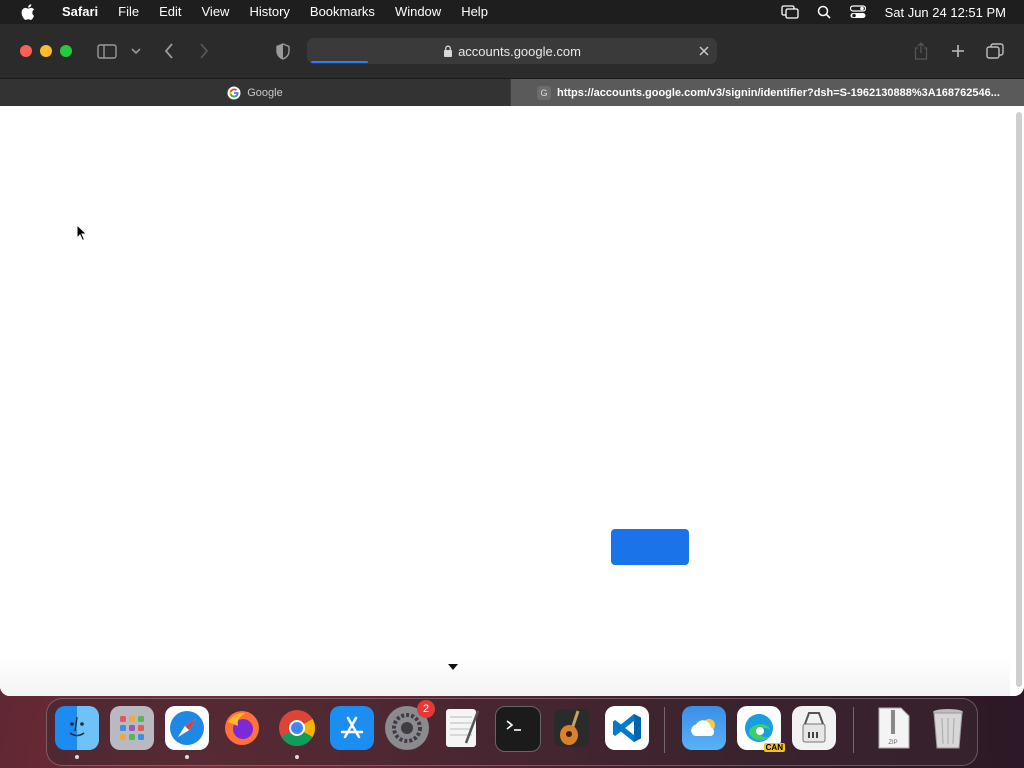 The height and width of the screenshot is (768, 1024). I want to click on tab-google: Google, so click(255, 92).